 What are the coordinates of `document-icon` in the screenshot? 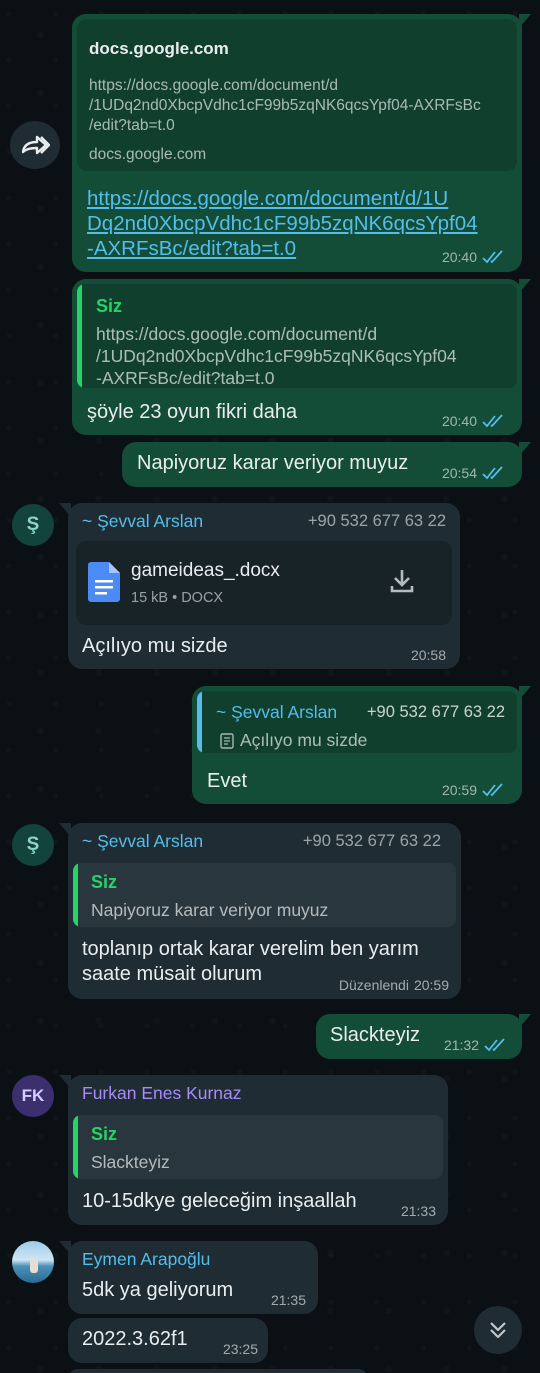 It's located at (104, 582).